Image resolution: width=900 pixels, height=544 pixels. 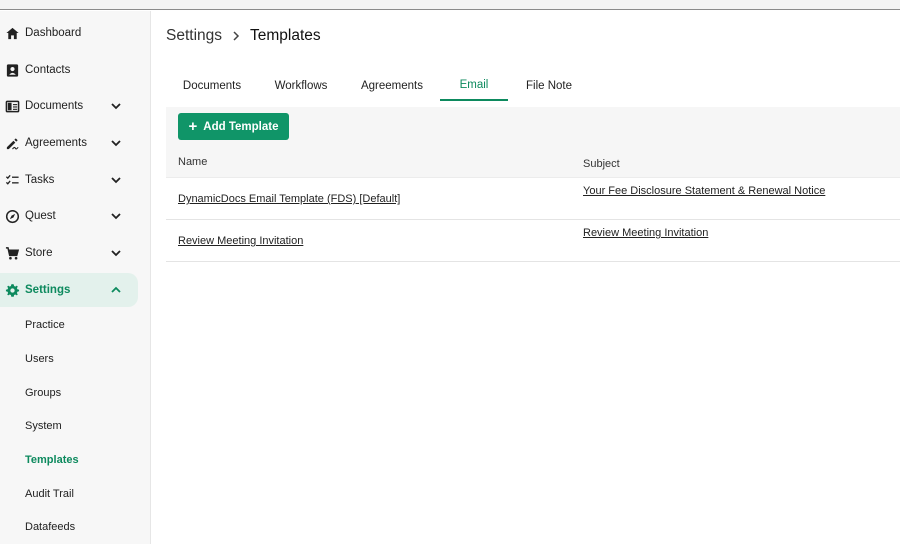 I want to click on plus-icon: +, so click(x=193, y=126).